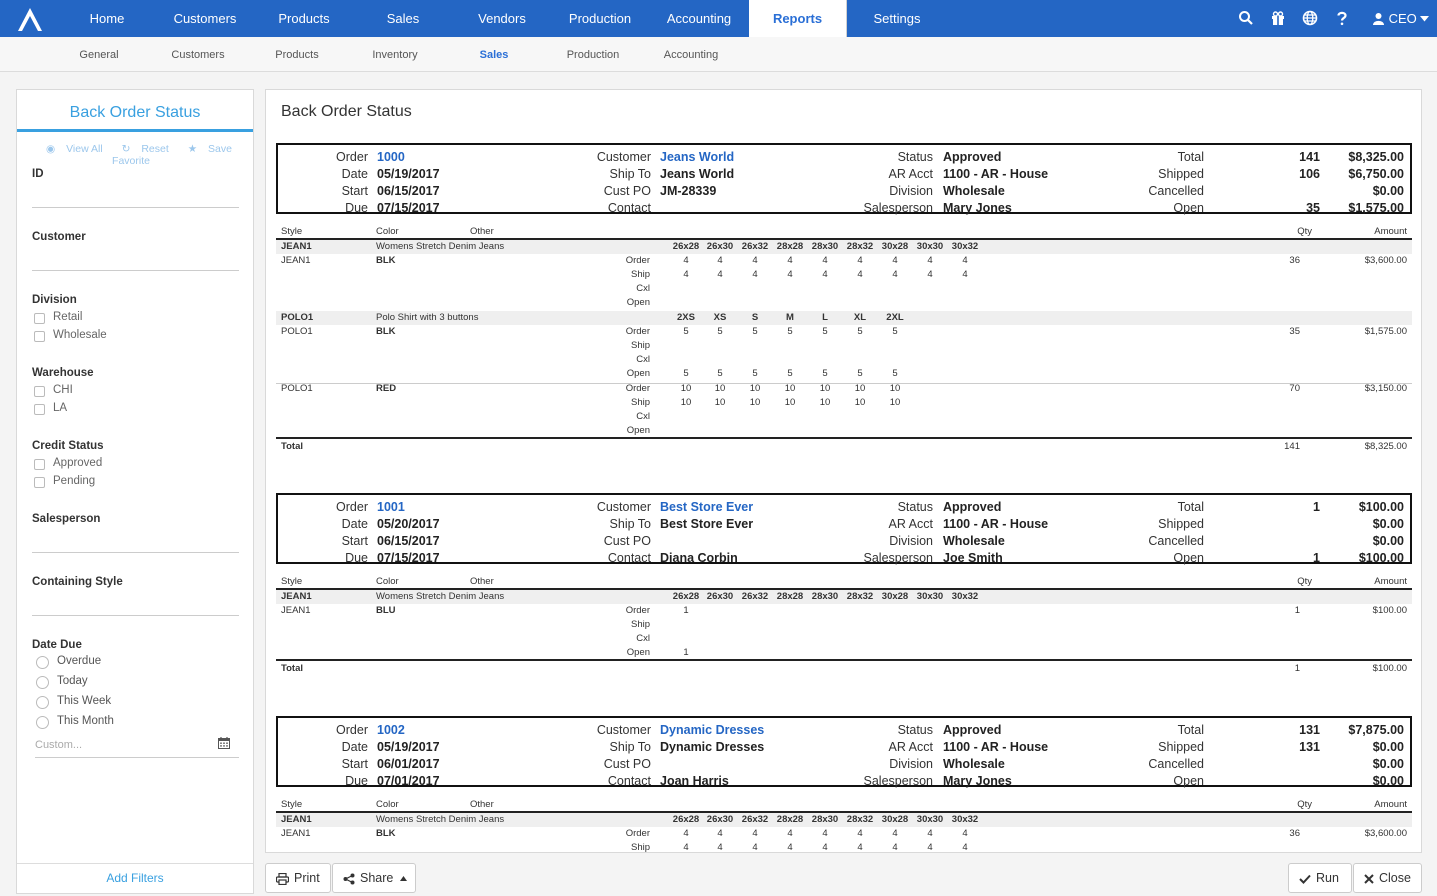  Describe the element at coordinates (224, 743) in the screenshot. I see `calendar-icon` at that location.